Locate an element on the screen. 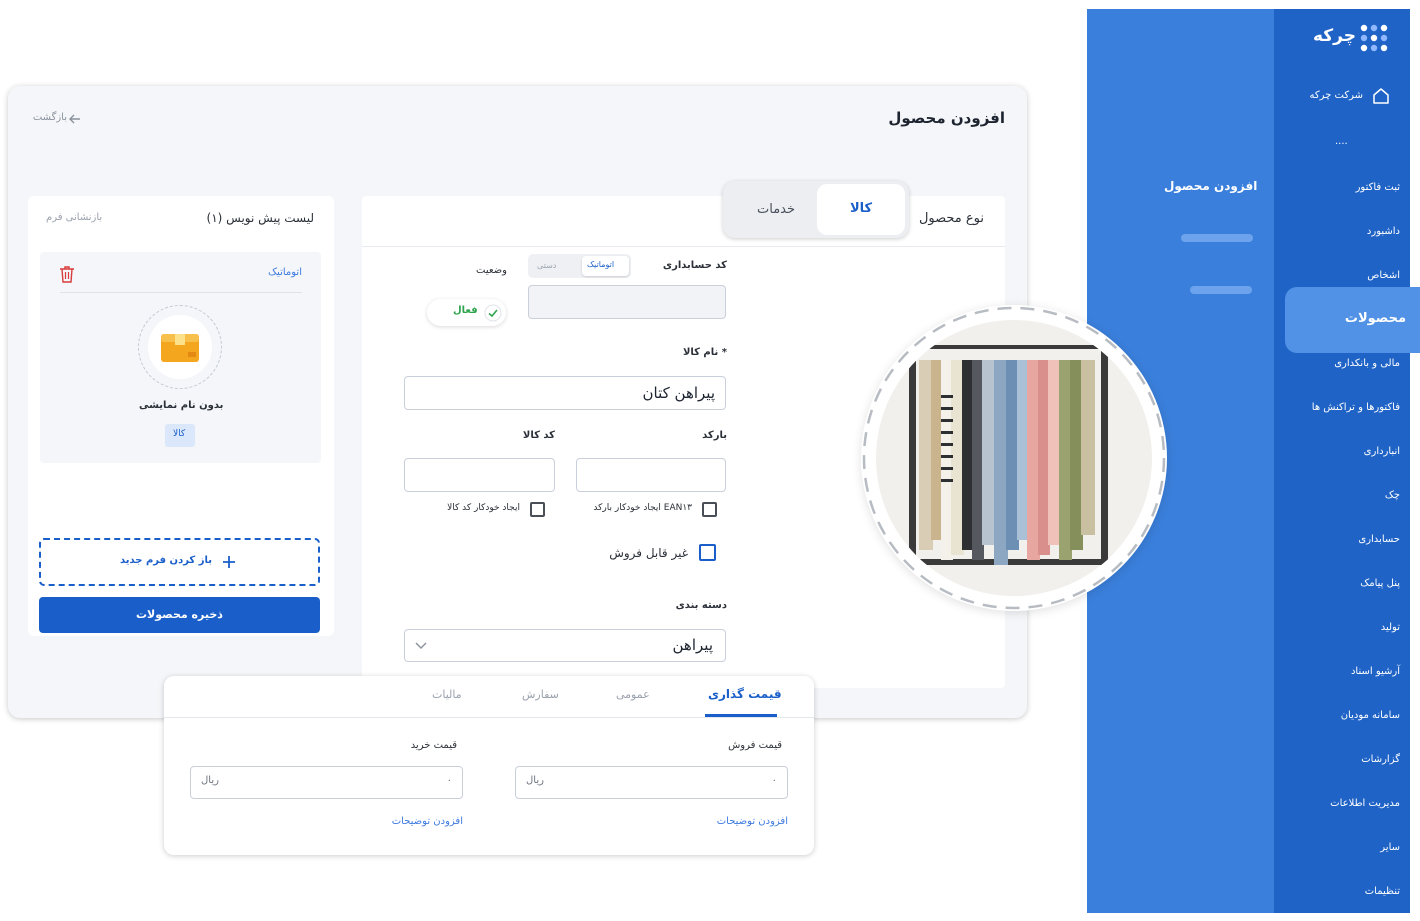 This screenshot has height=921, width=1420. brand-logo: چرکه is located at coordinates (1352, 38).